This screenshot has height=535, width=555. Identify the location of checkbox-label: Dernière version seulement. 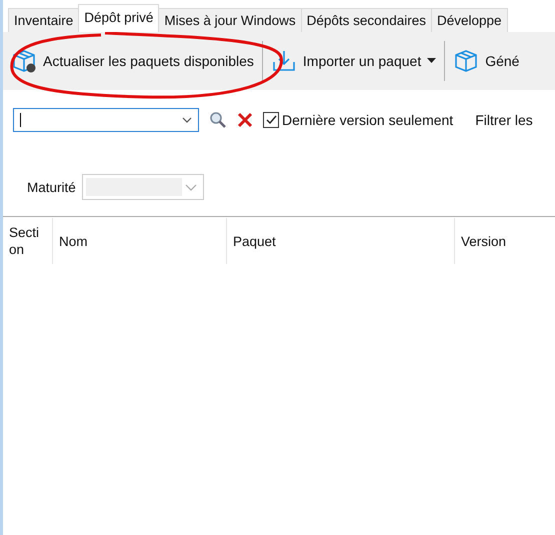
(368, 120).